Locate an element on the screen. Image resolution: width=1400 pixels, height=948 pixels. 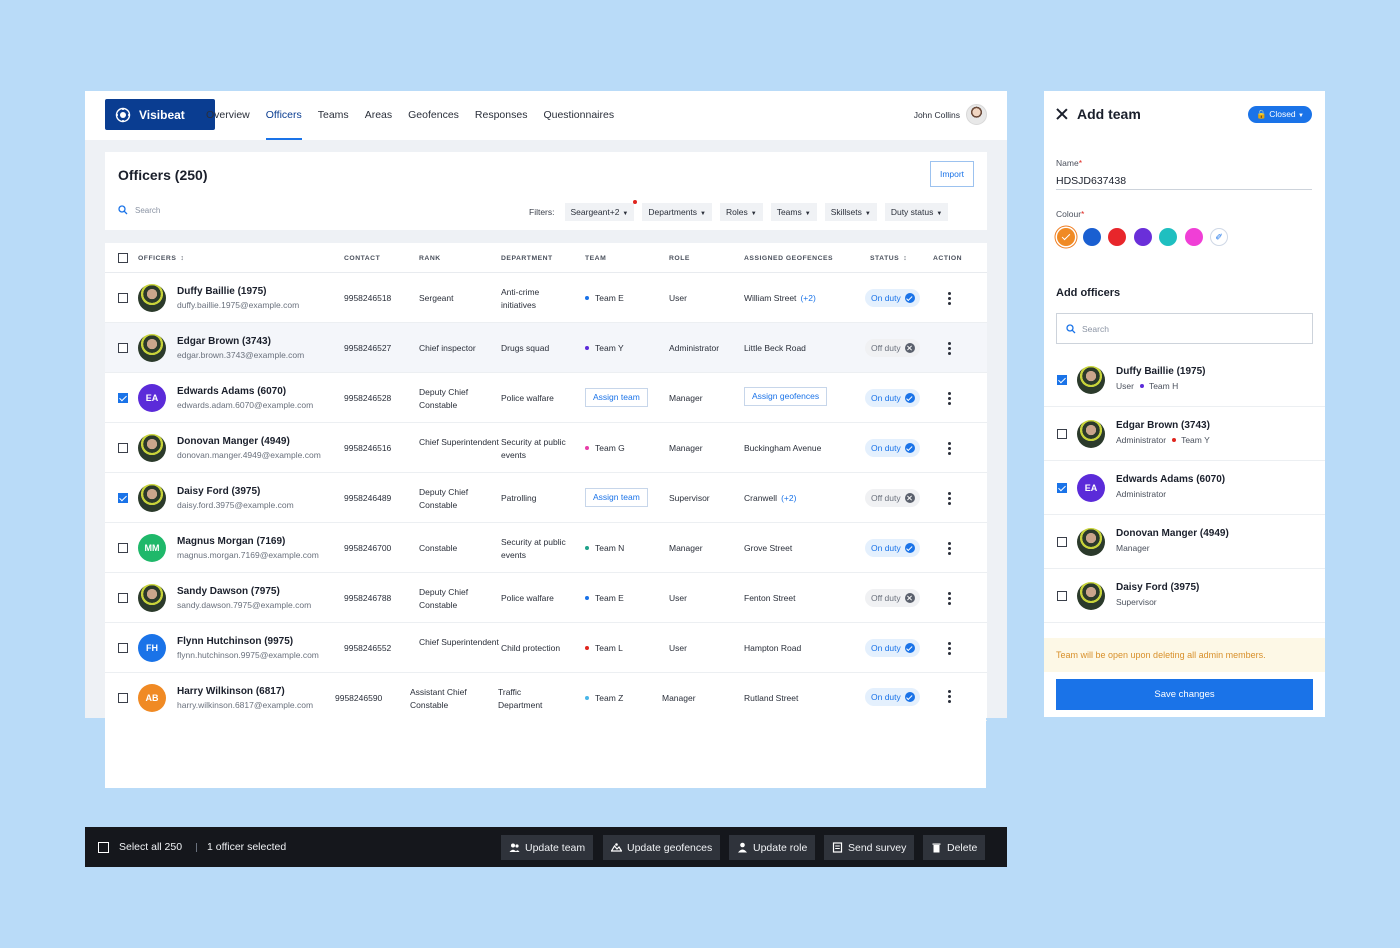
team-state-dropdown: 🔒 Closed ▼ is located at coordinates (1280, 114).